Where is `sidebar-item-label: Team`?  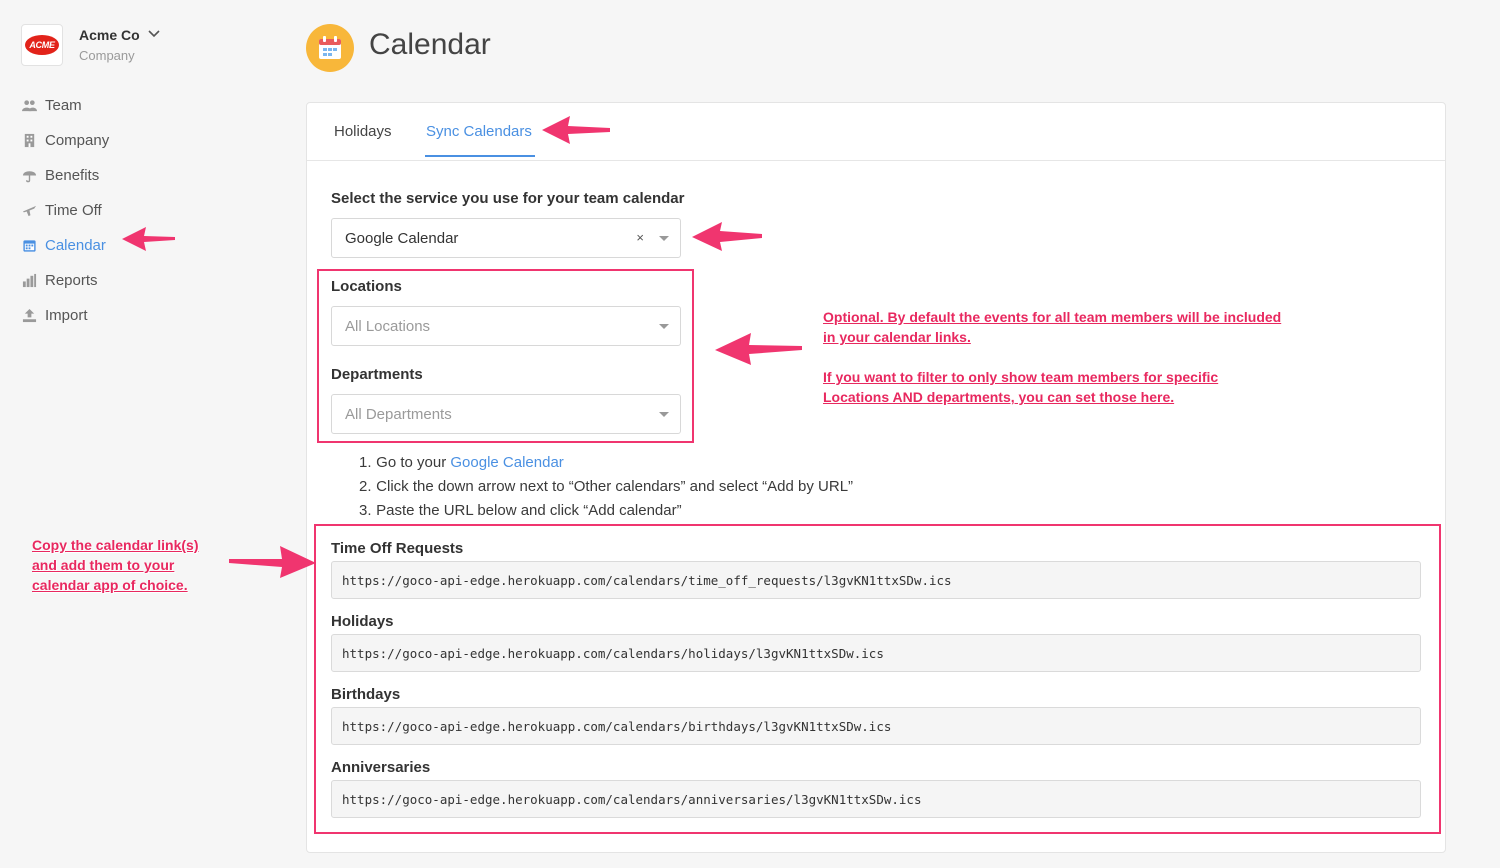 sidebar-item-label: Team is located at coordinates (63, 105).